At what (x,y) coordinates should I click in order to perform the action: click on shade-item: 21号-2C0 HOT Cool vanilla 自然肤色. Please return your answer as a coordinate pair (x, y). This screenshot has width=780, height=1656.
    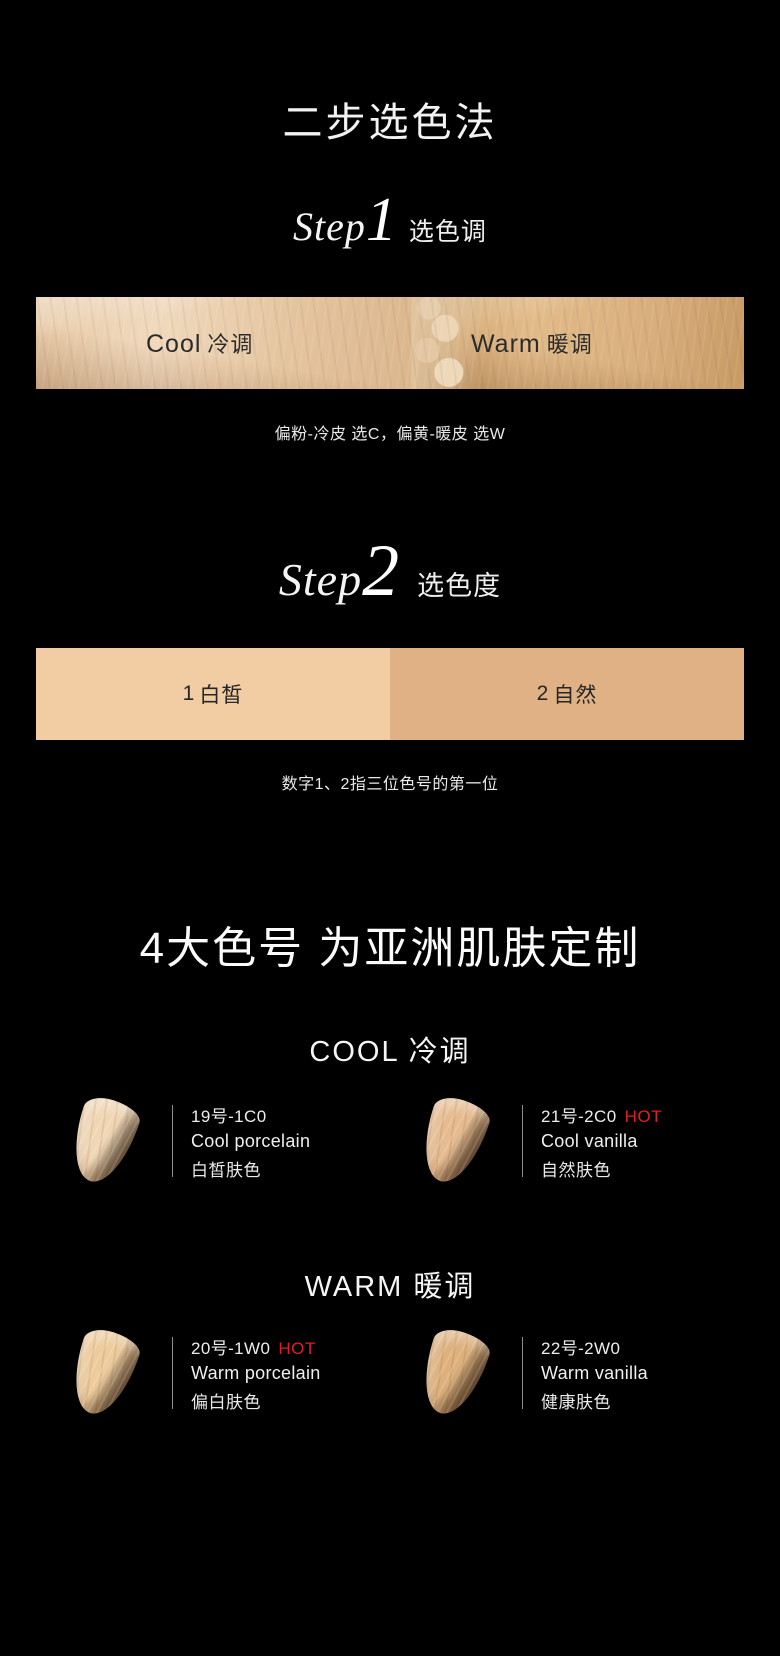
    Looking at the image, I should click on (565, 1141).